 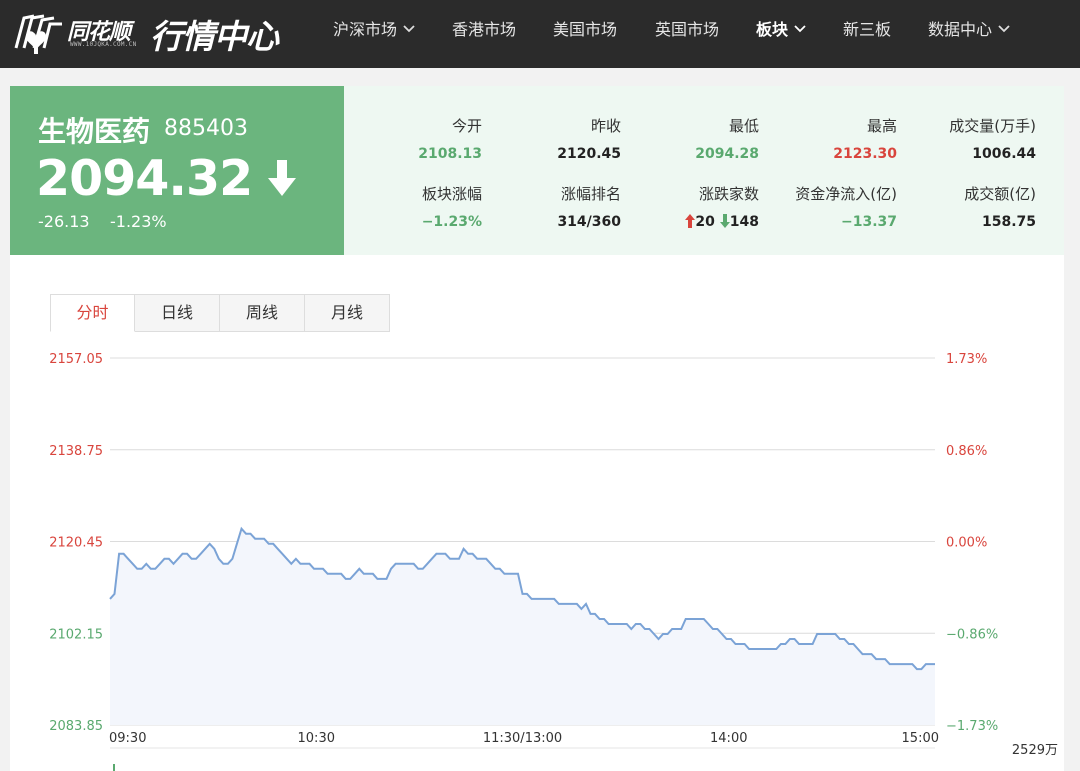 What do you see at coordinates (214, 36) in the screenshot?
I see `site-title: 行情中心` at bounding box center [214, 36].